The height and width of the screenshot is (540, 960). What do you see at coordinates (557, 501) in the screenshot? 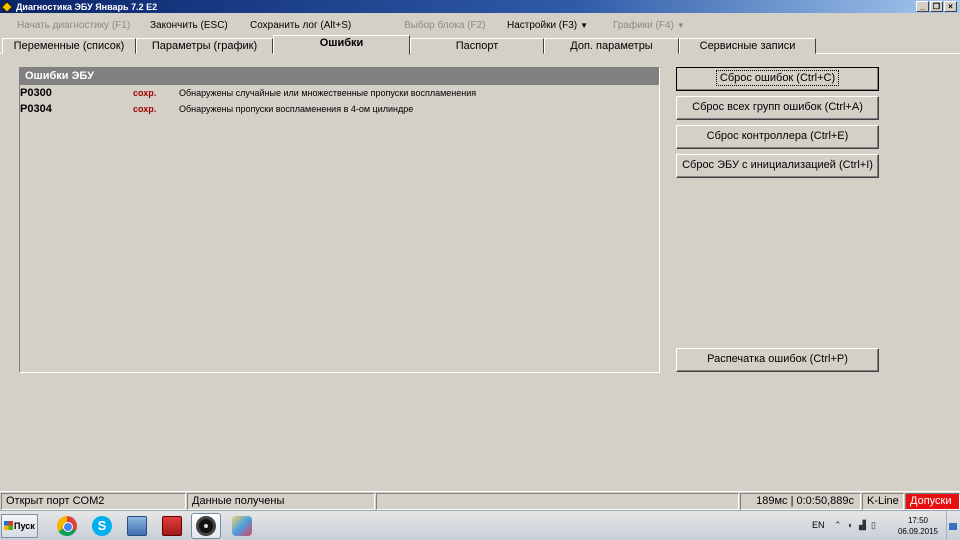
I see `status-empty` at bounding box center [557, 501].